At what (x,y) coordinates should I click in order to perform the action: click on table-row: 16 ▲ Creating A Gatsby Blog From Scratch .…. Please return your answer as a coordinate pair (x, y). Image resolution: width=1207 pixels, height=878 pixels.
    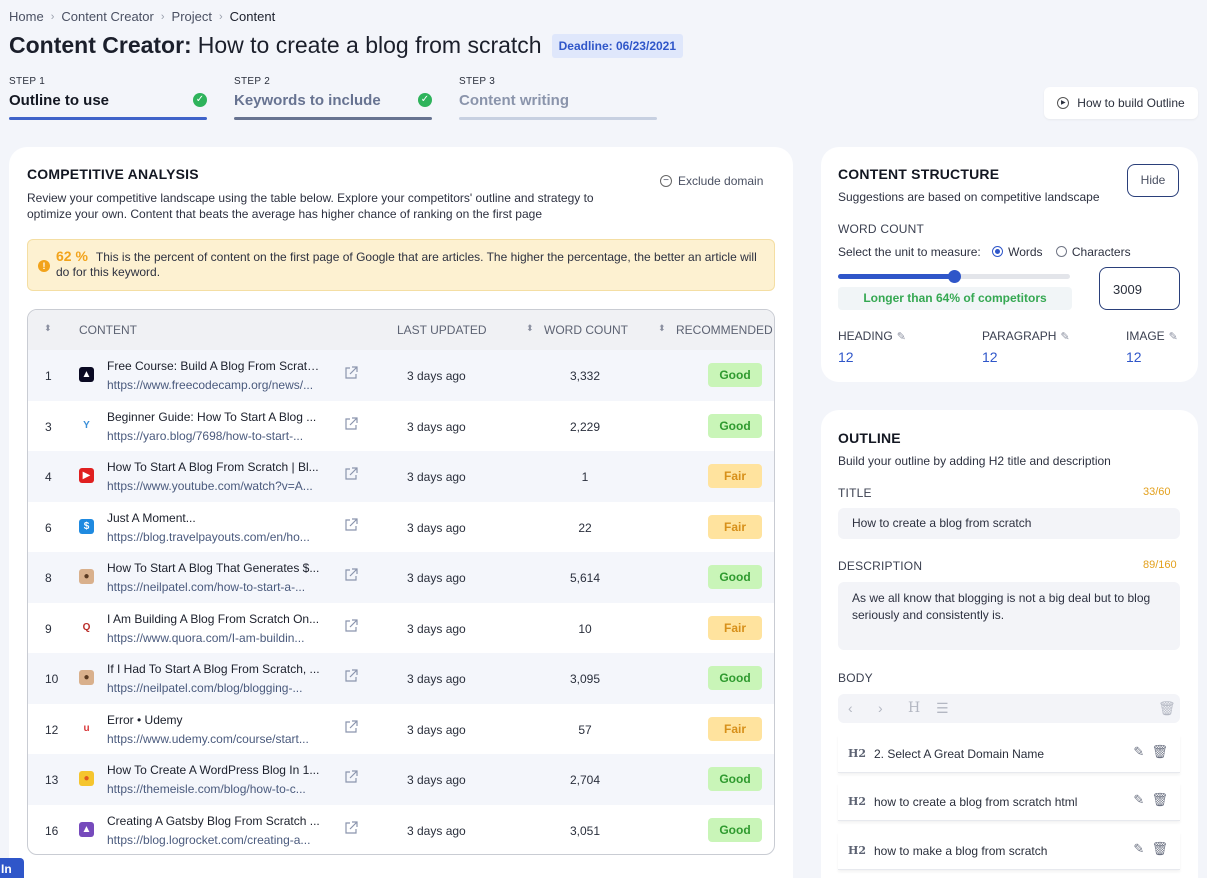
    Looking at the image, I should click on (401, 830).